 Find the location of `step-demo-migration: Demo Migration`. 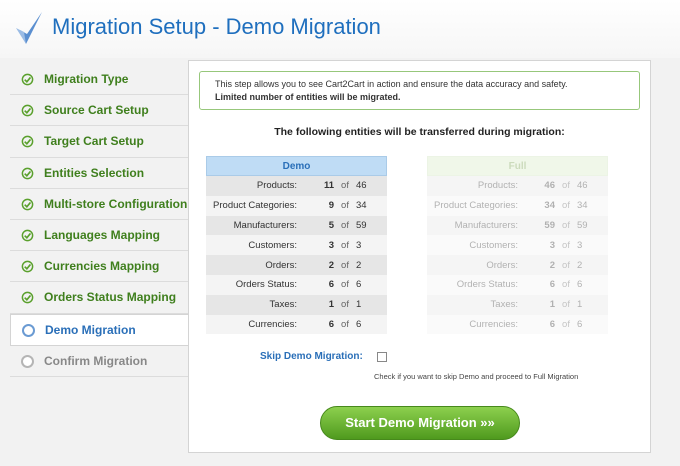

step-demo-migration: Demo Migration is located at coordinates (99, 329).